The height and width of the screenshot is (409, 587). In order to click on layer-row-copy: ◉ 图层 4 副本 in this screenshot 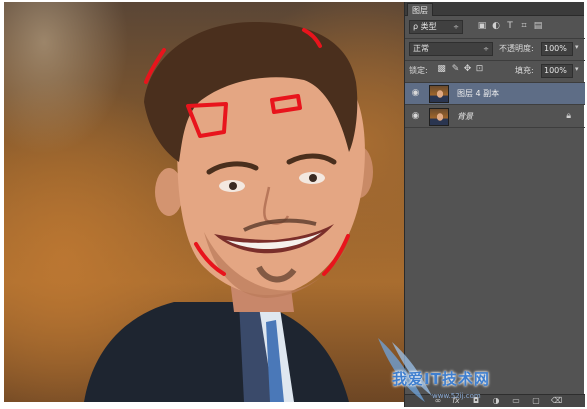, I will do `click(495, 94)`.